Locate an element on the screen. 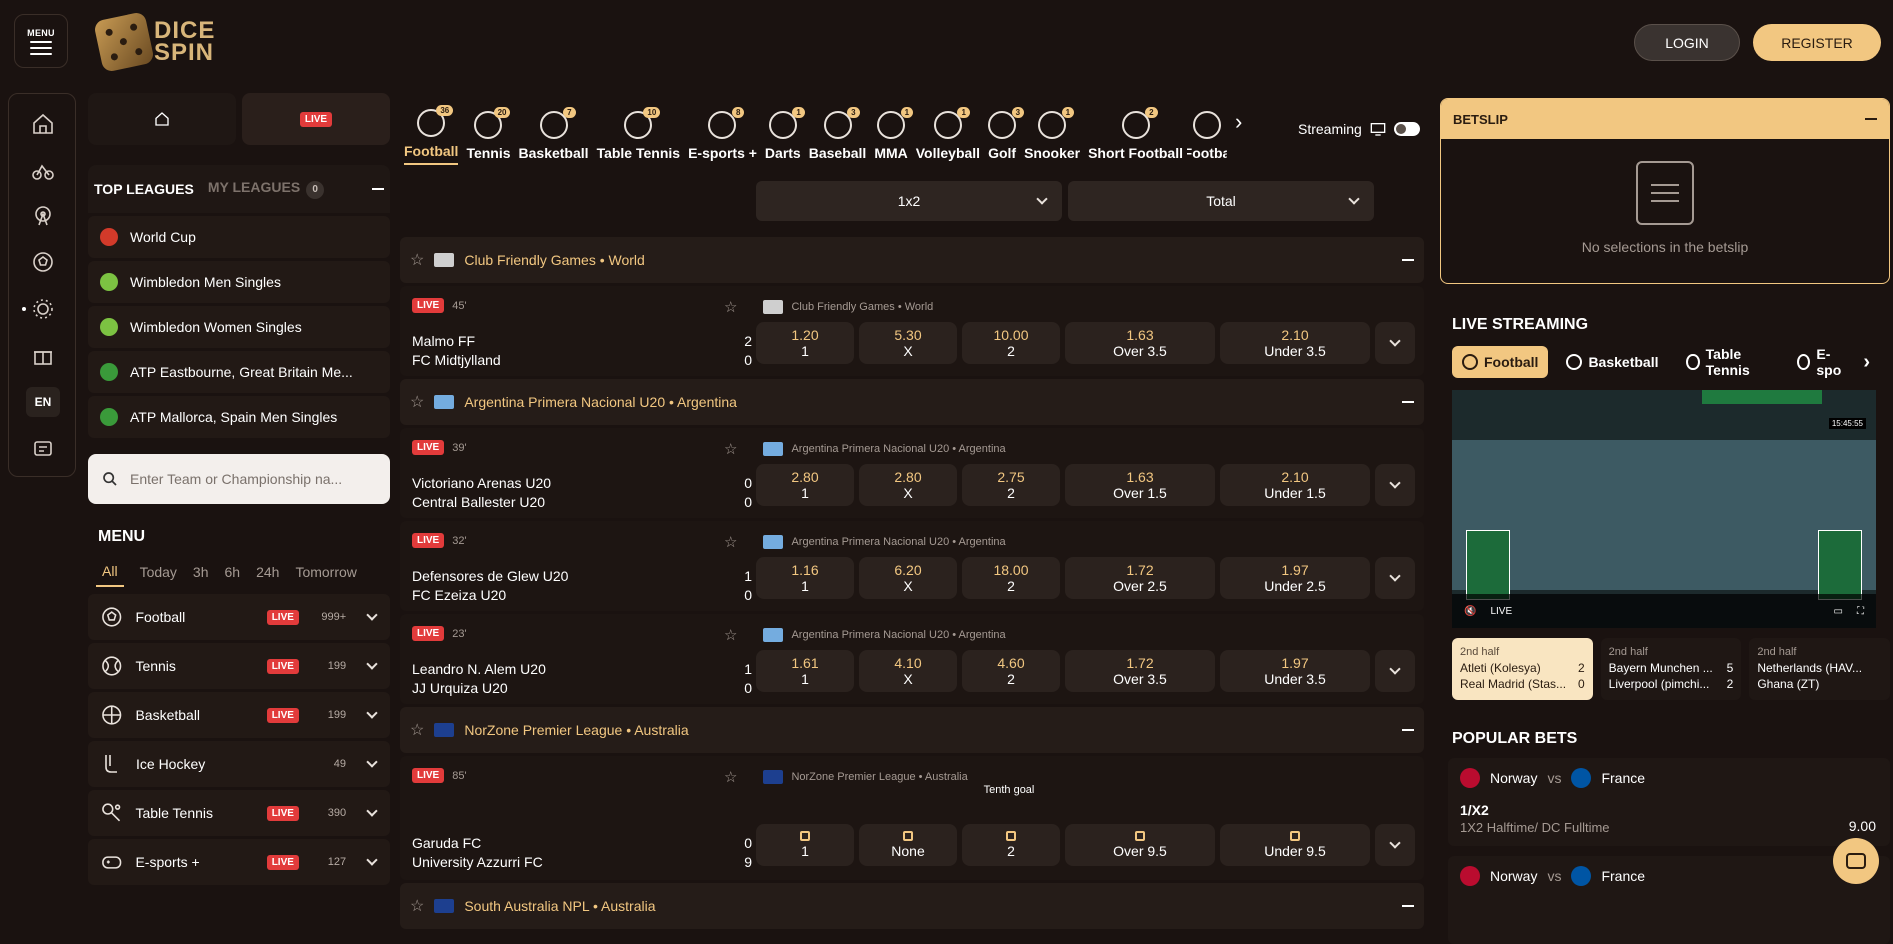 This screenshot has width=1893, height=944. search-input is located at coordinates (240, 479).